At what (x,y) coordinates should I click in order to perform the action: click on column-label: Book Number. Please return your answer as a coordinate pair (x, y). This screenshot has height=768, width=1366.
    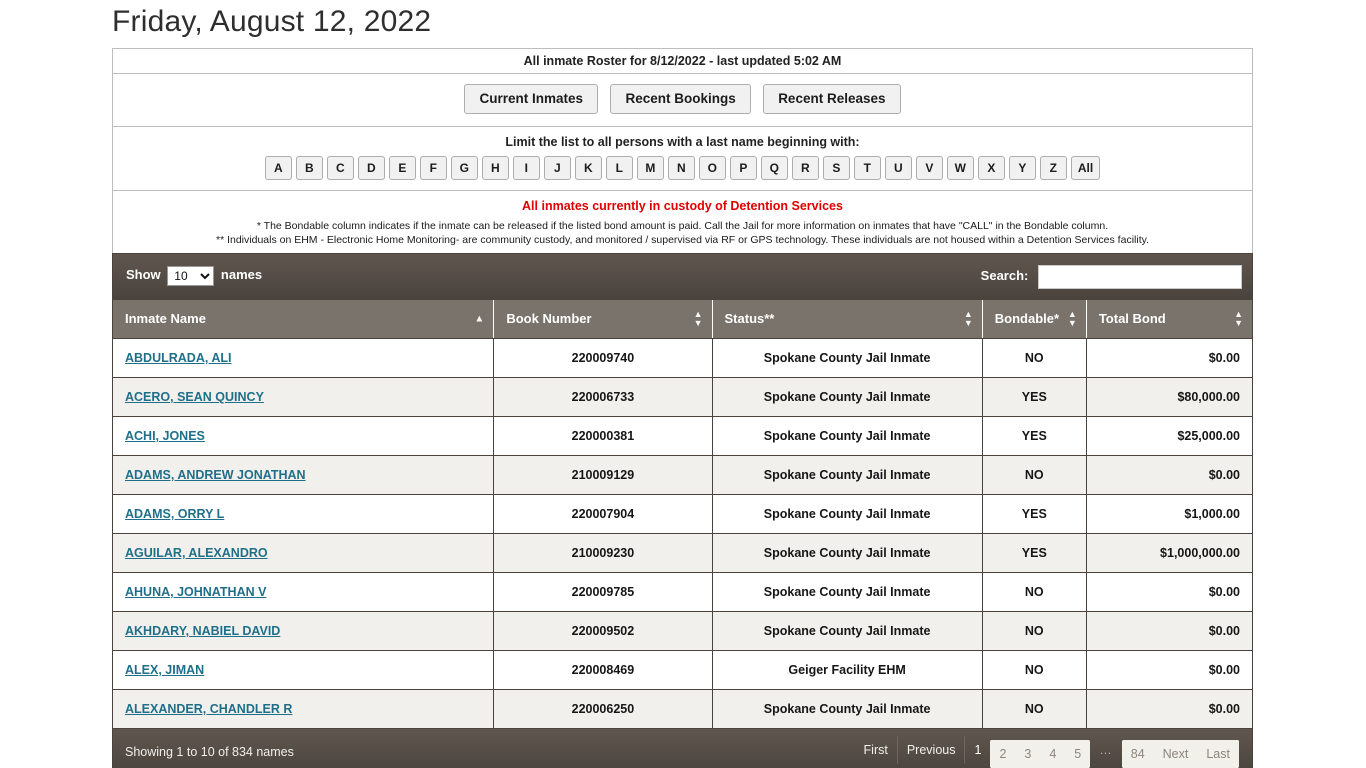
    Looking at the image, I should click on (549, 318).